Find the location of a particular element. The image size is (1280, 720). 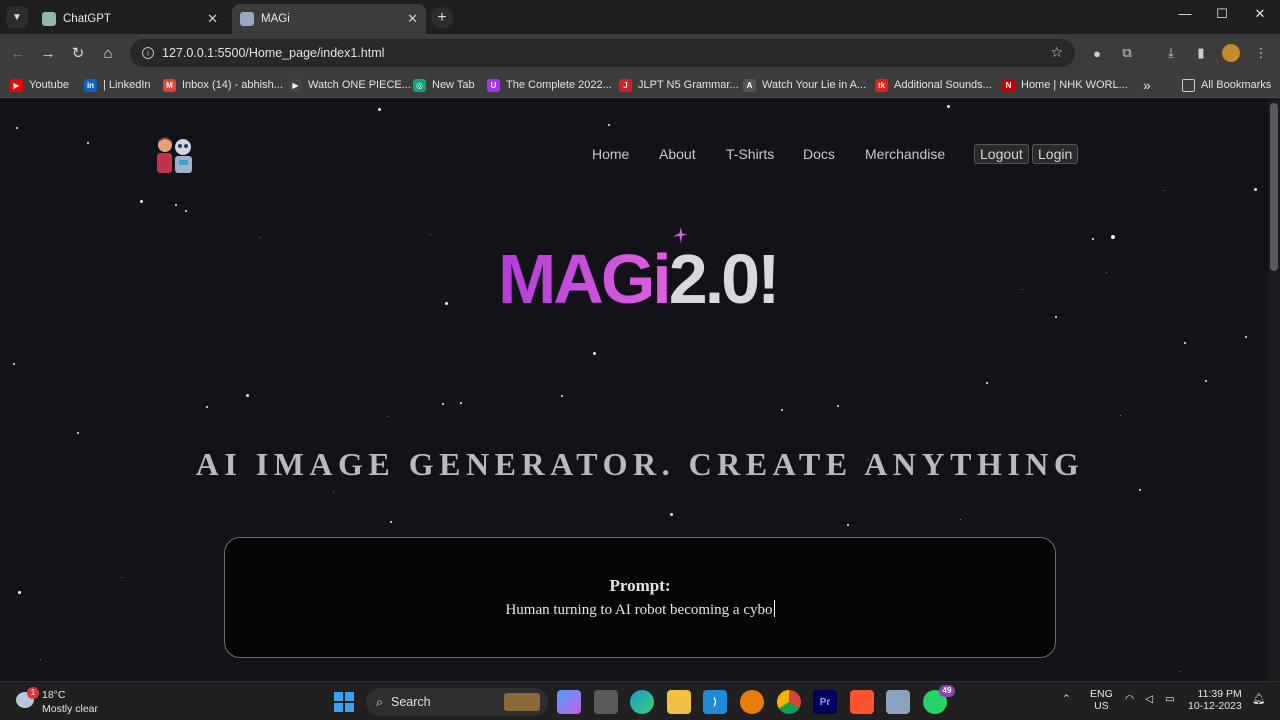

search-highlight-icon is located at coordinates (522, 702).